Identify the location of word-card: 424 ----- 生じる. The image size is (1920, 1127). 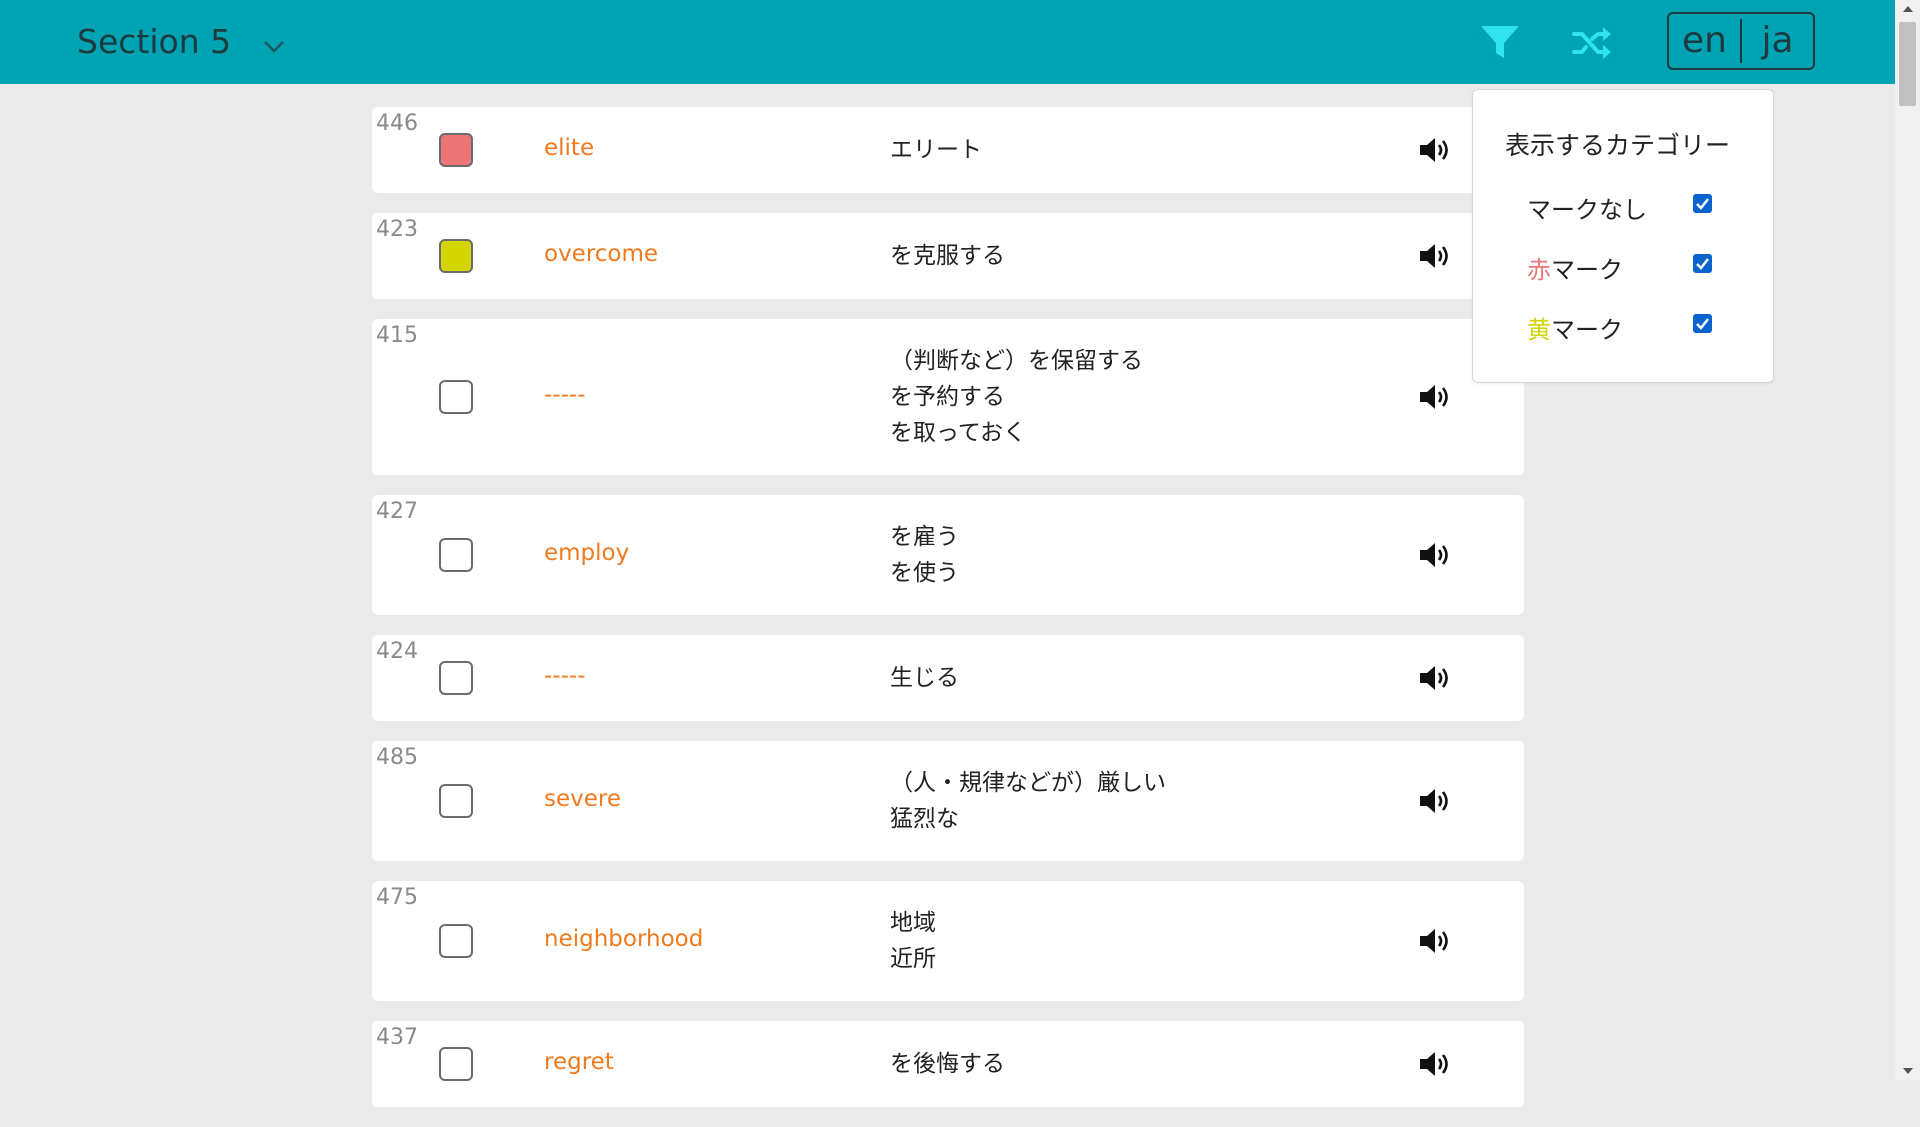
(948, 678).